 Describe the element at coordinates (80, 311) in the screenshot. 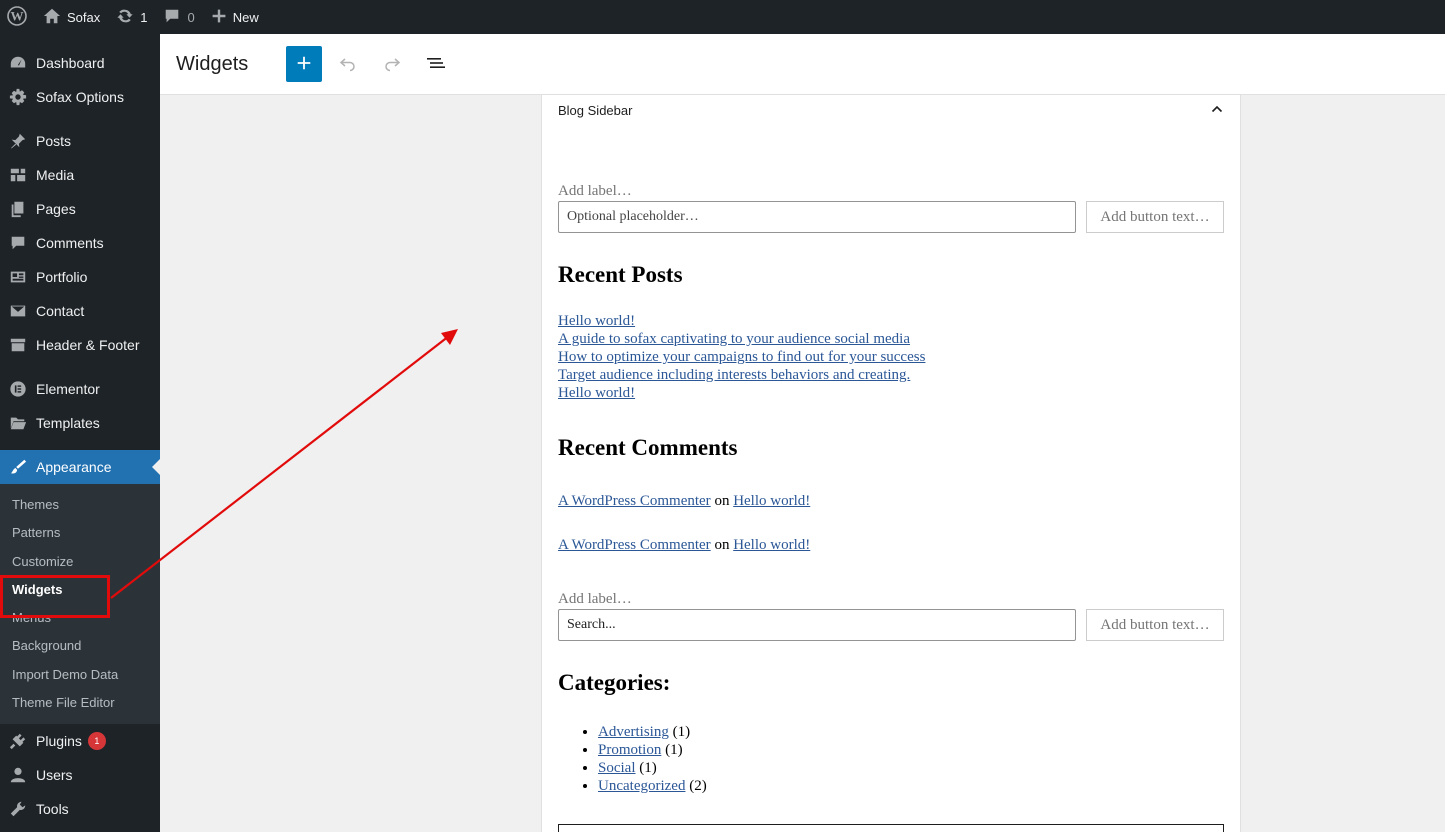

I see `menu-contact: Contact` at that location.